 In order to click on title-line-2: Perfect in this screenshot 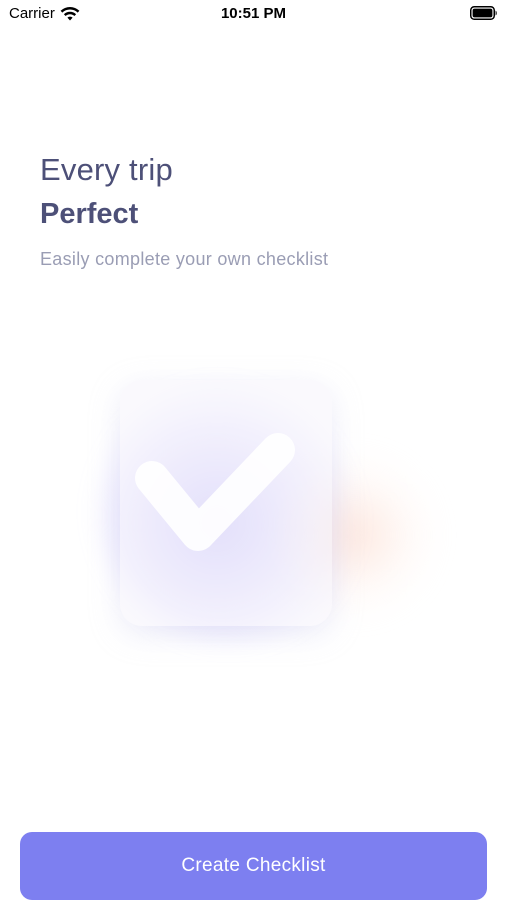, I will do `click(89, 214)`.